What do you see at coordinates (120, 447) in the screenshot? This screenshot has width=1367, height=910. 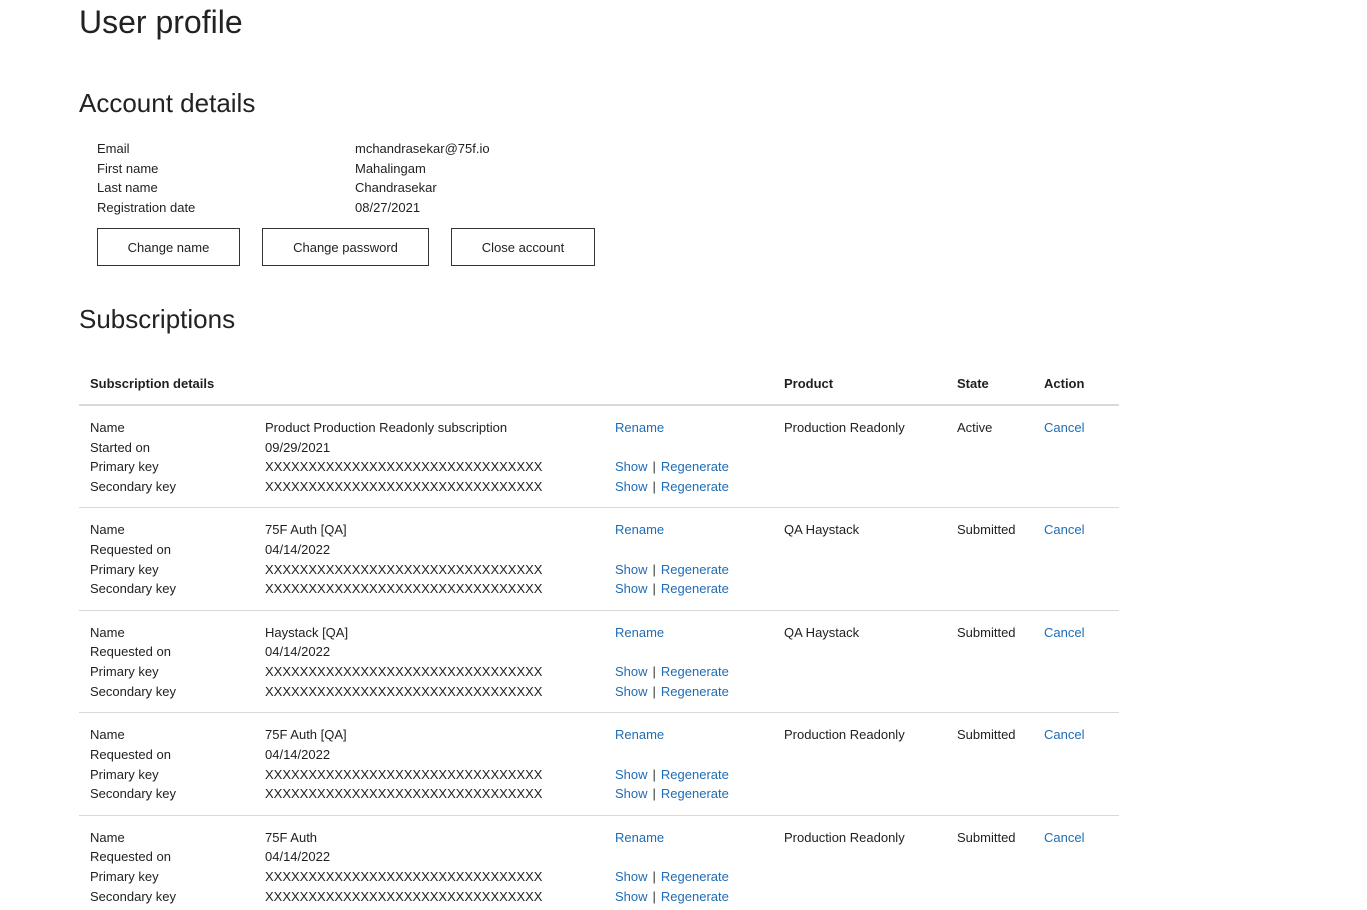 I see `label-date: Started on` at bounding box center [120, 447].